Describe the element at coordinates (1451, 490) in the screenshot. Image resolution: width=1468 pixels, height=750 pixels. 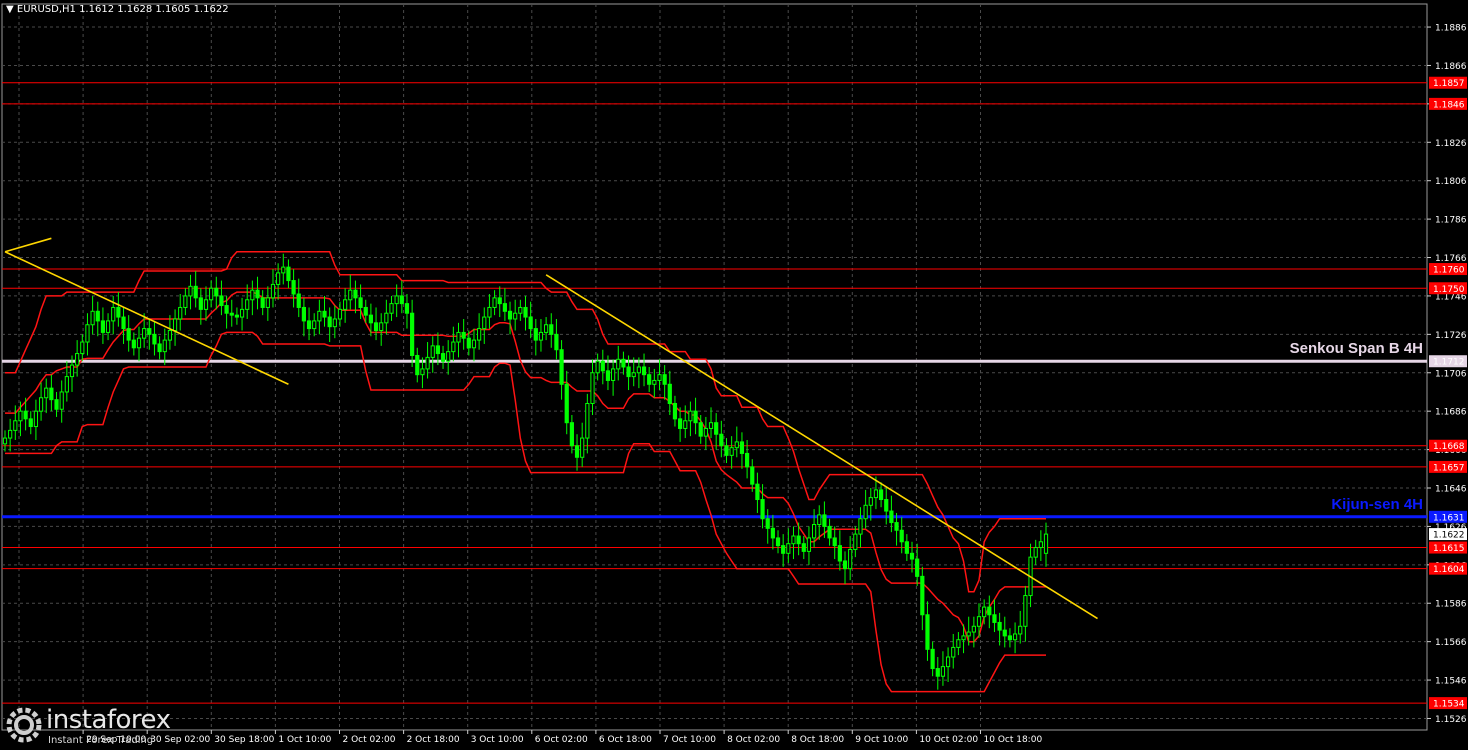
I see `y-tick-label: 1.1646` at that location.